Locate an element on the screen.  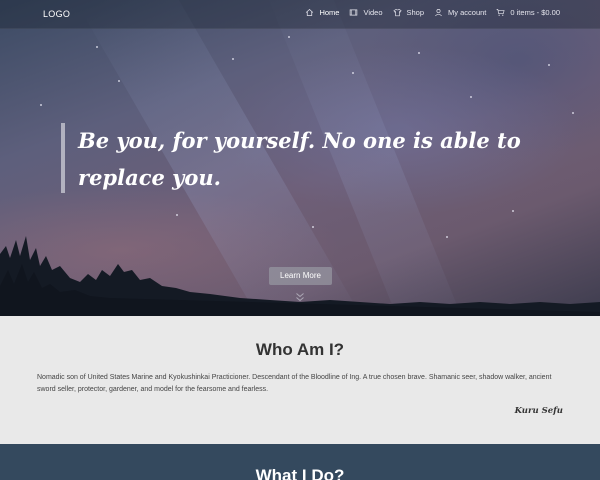
nav-item-label: Video is located at coordinates (373, 12).